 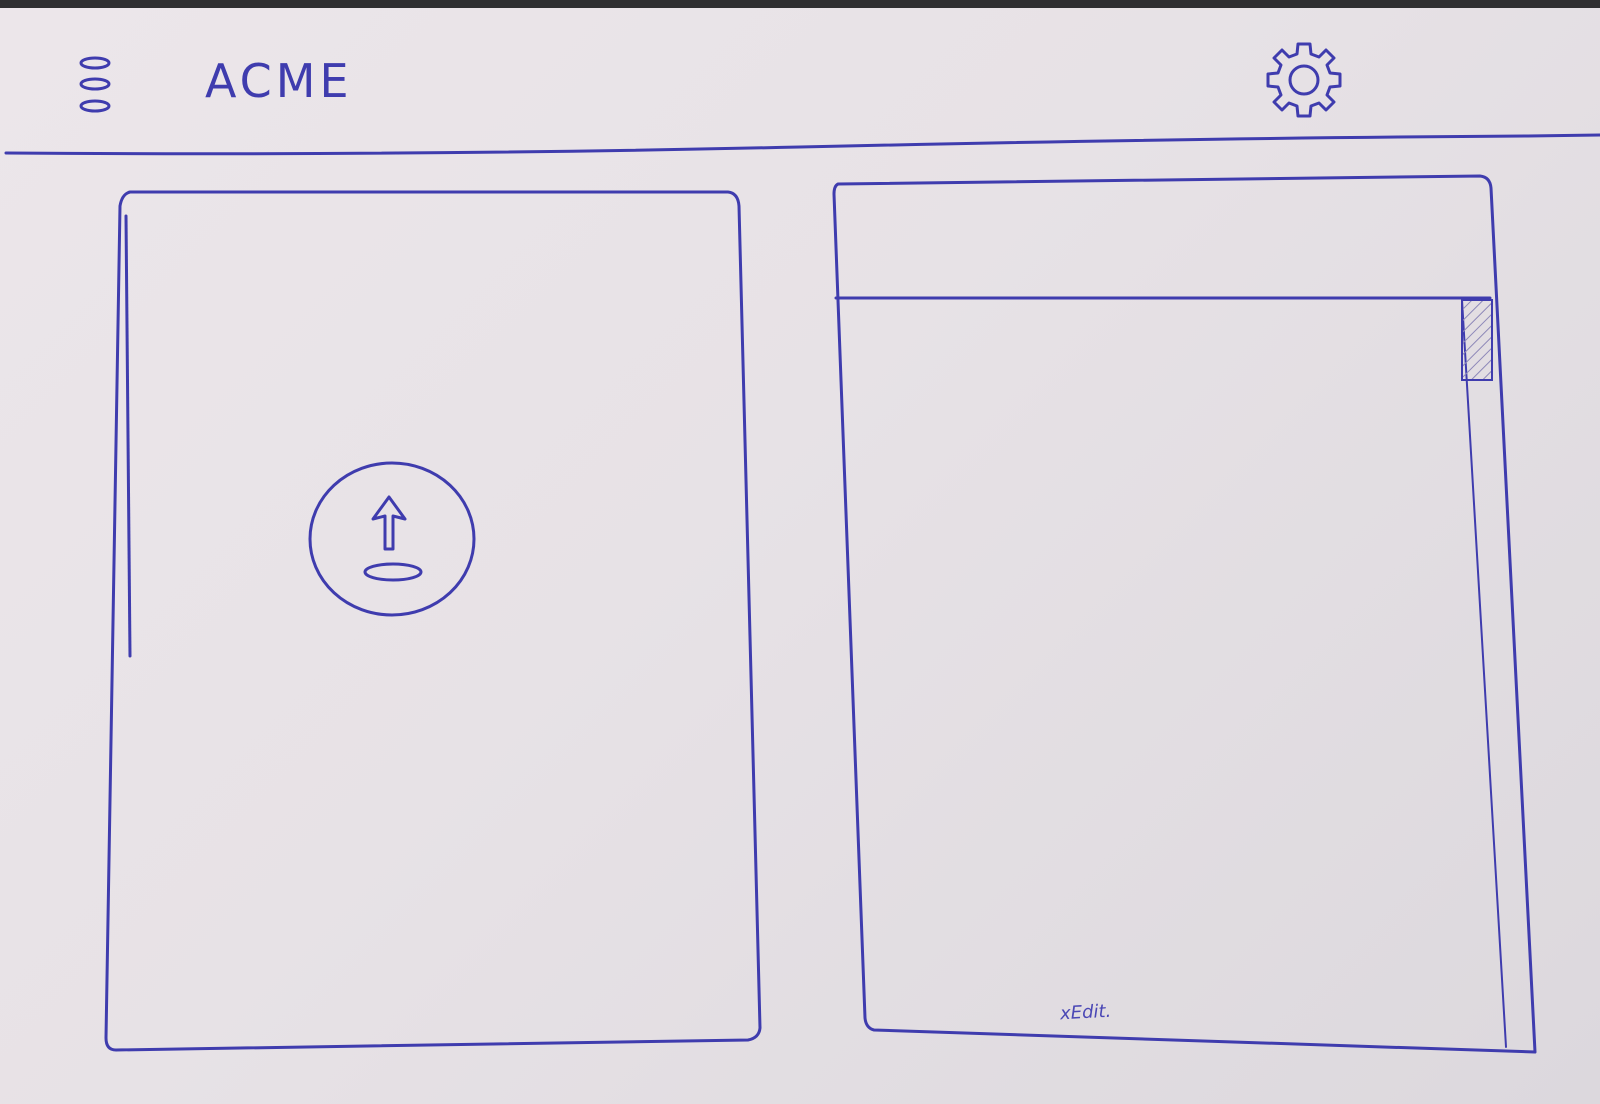 I want to click on upload-button, so click(x=391, y=542).